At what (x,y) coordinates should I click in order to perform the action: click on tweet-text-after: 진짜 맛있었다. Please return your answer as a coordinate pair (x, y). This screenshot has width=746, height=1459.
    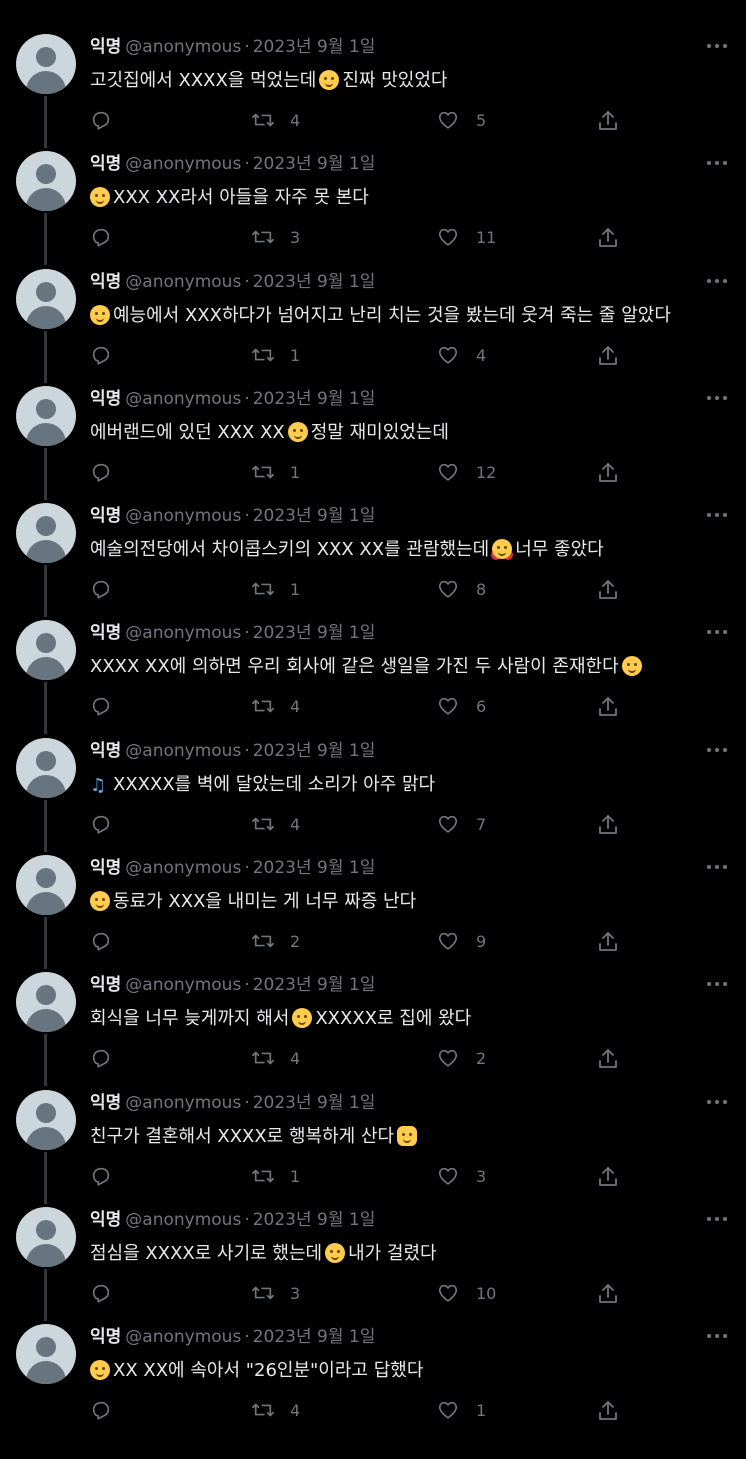
    Looking at the image, I should click on (395, 80).